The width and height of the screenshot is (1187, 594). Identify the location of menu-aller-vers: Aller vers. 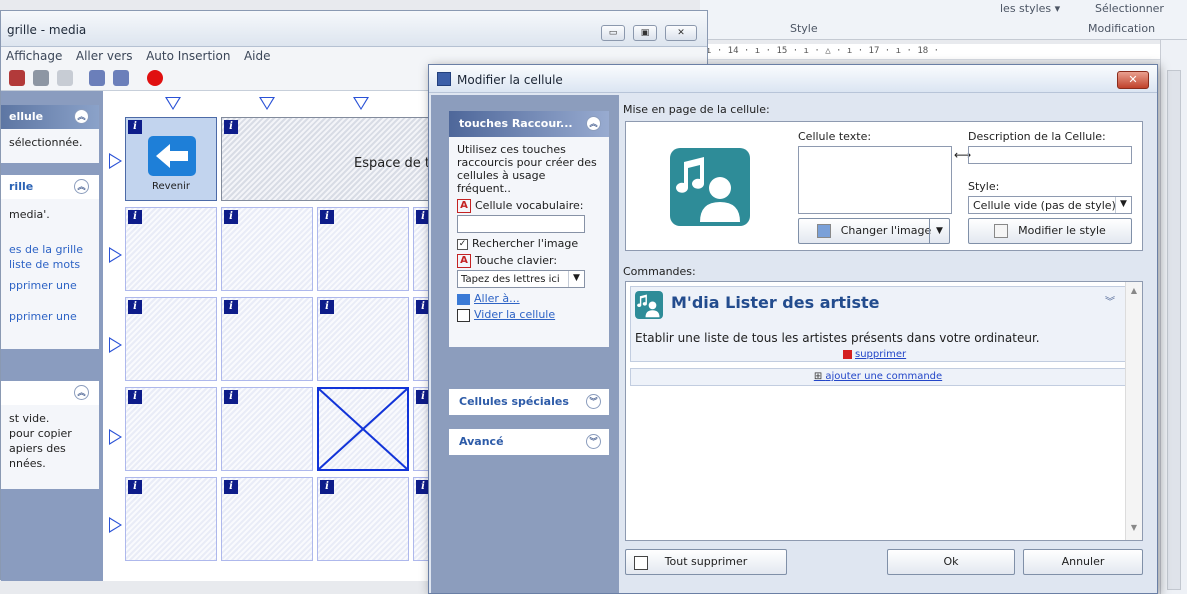
(104, 56).